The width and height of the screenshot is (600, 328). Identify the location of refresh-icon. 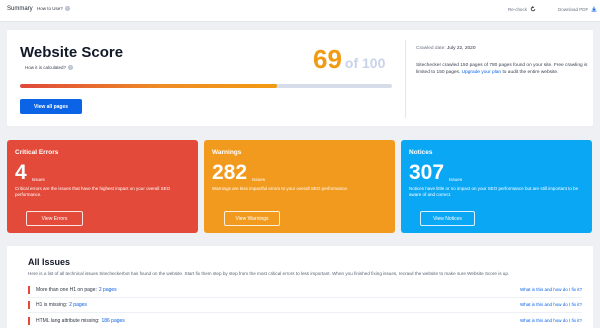
(533, 9).